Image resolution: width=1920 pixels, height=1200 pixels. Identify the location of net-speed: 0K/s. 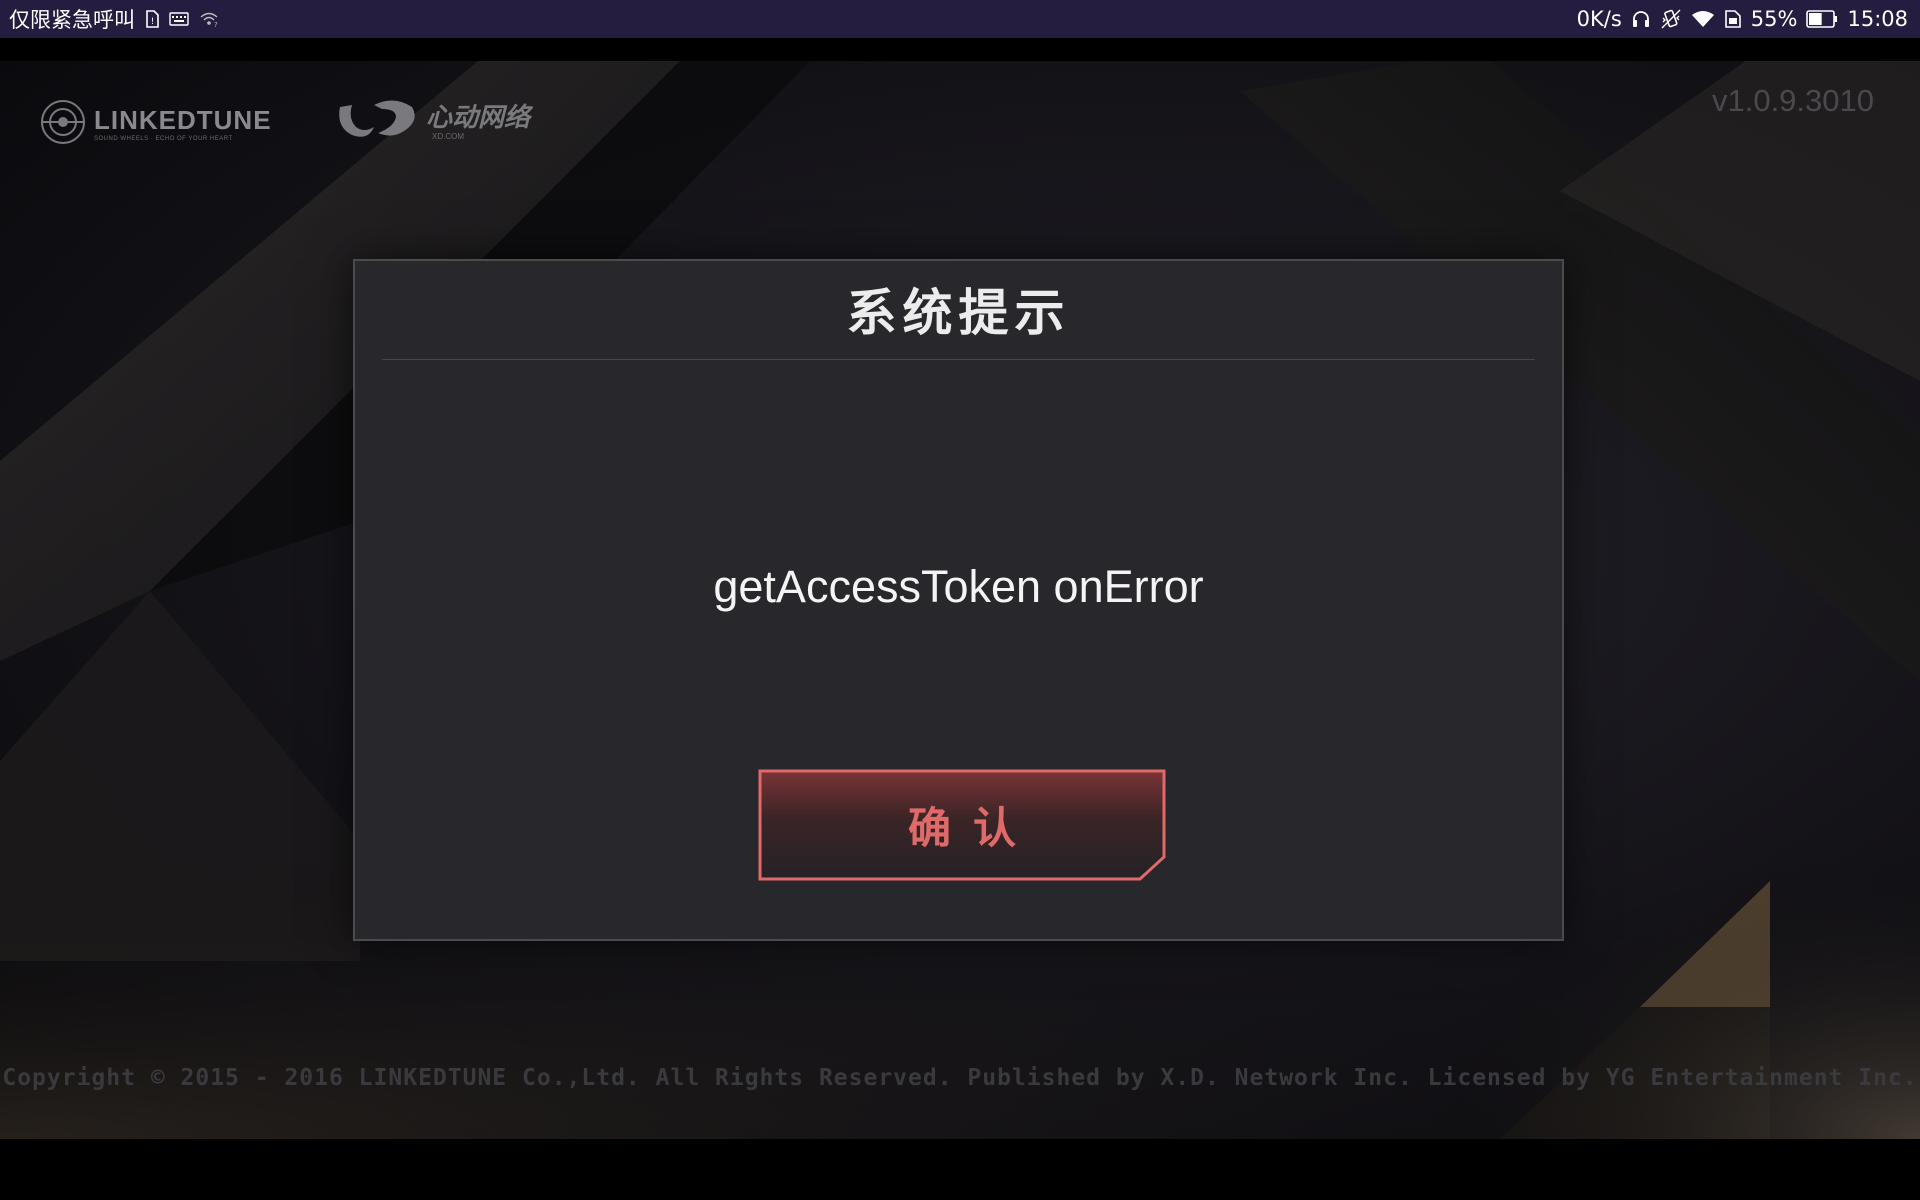
(1599, 19).